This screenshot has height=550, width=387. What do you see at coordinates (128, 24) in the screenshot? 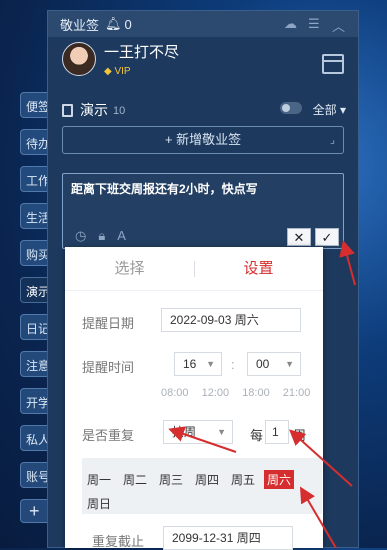
I see `notification-count: 0` at bounding box center [128, 24].